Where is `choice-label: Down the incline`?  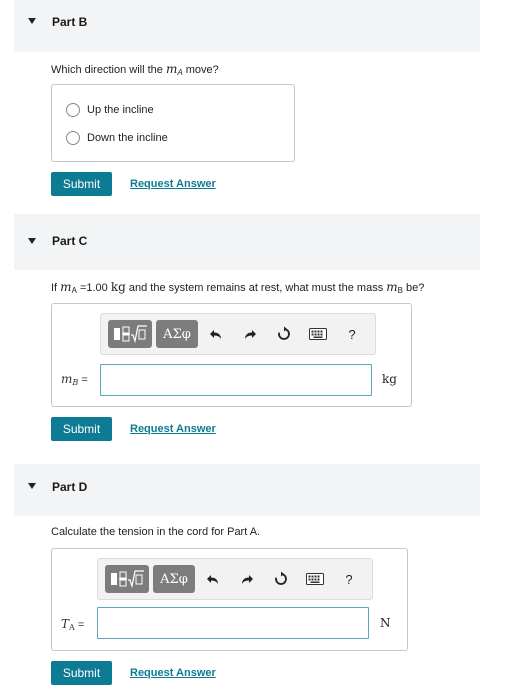 choice-label: Down the incline is located at coordinates (127, 138).